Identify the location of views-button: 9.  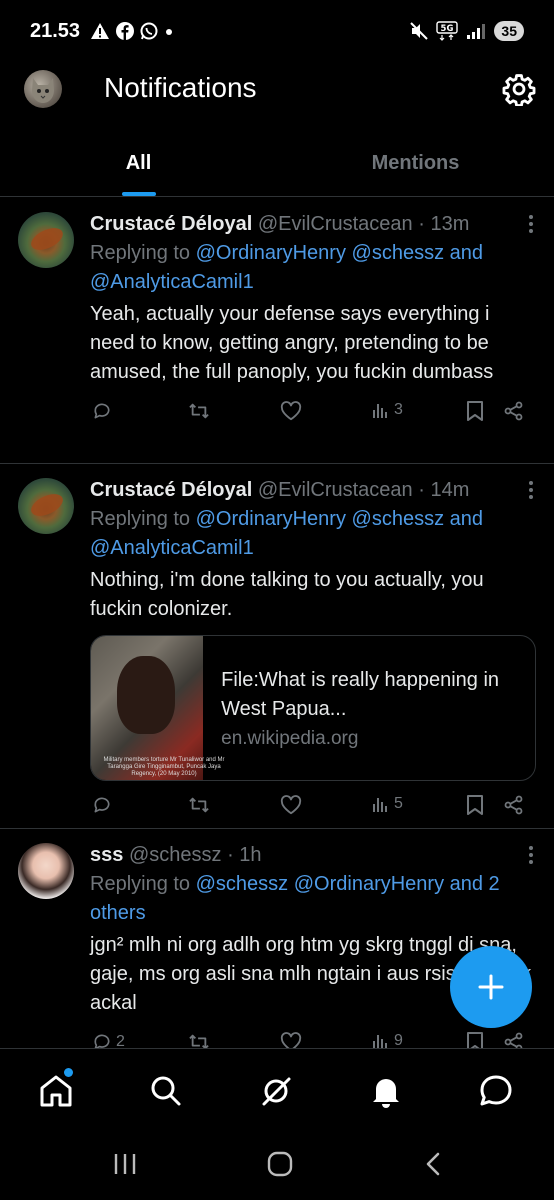
(387, 1040).